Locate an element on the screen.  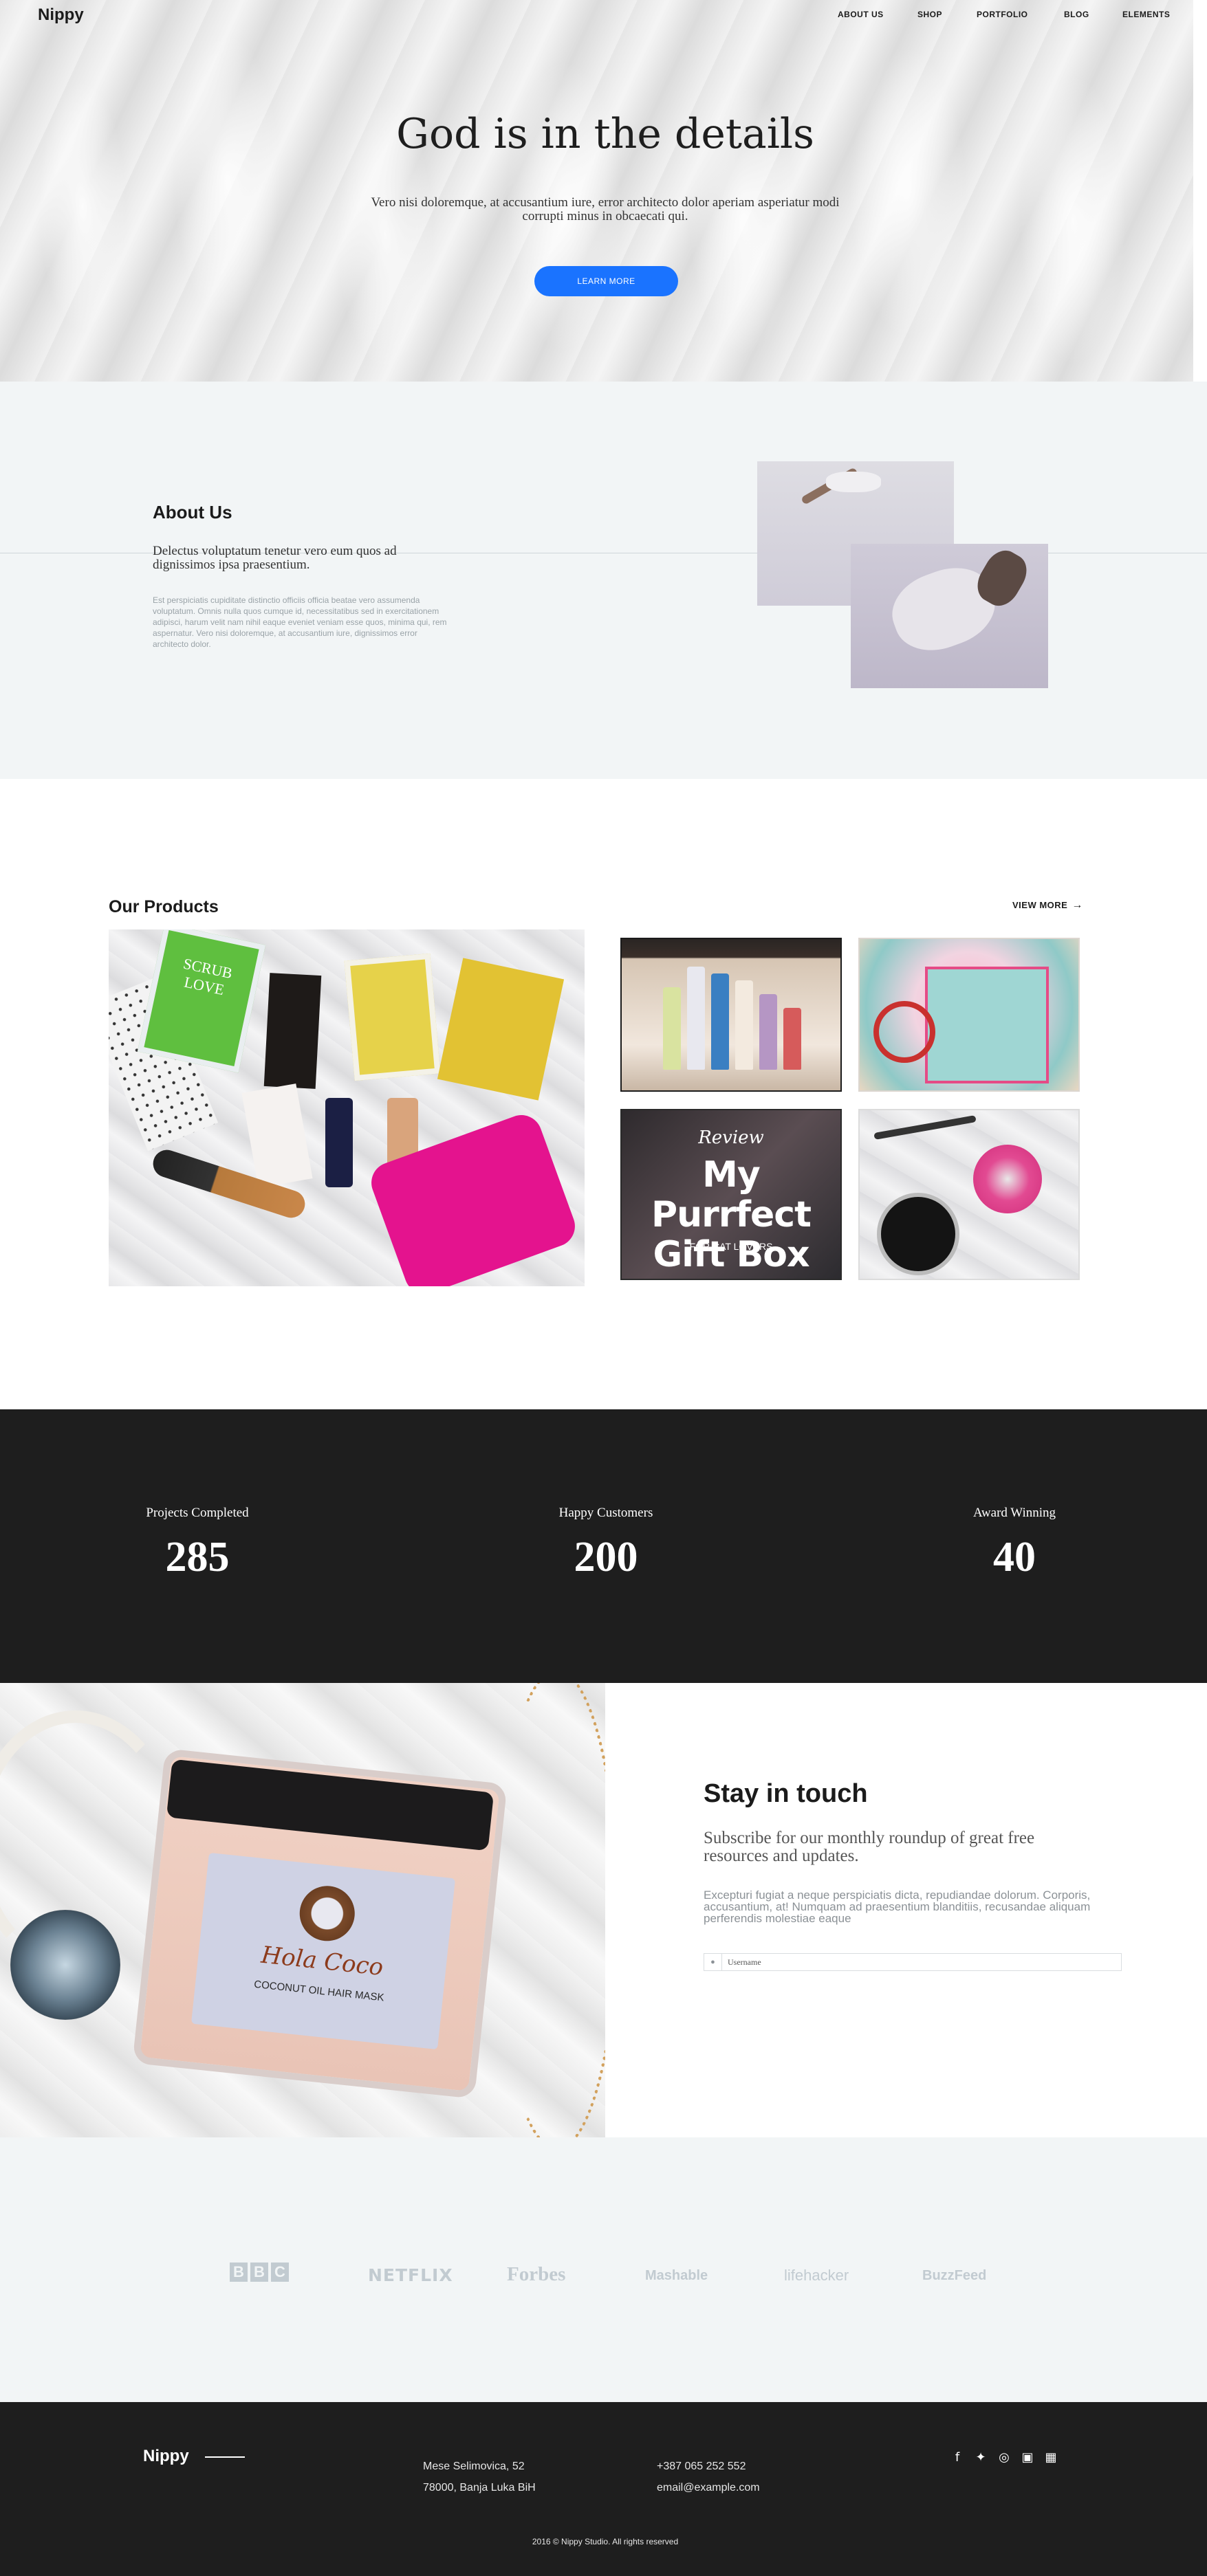
dribbble-icon: ◎ is located at coordinates (1004, 2457).